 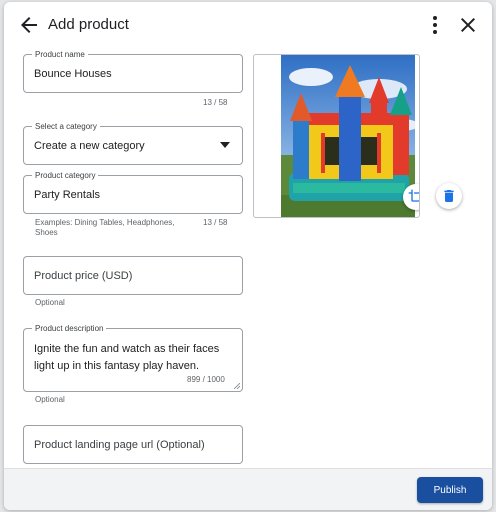 What do you see at coordinates (206, 379) in the screenshot?
I see `product-description-counter: 899 / 1000` at bounding box center [206, 379].